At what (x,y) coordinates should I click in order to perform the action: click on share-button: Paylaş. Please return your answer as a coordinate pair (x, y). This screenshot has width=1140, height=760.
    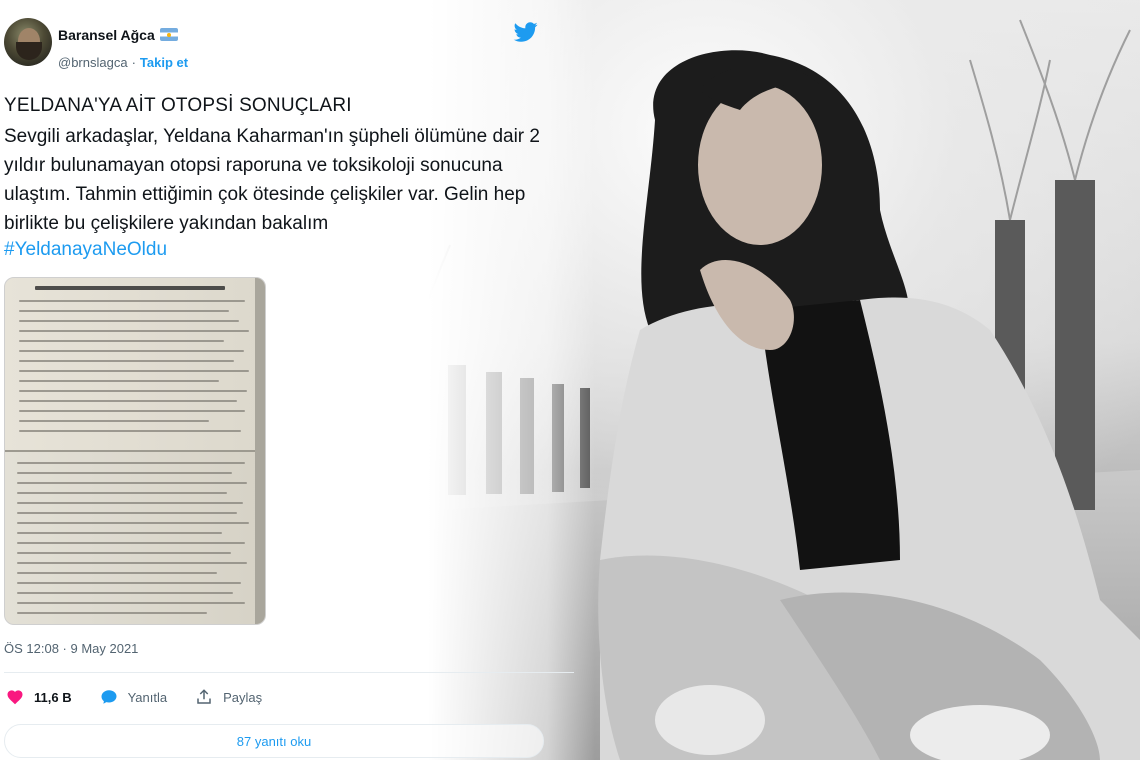
    Looking at the image, I should click on (227, 697).